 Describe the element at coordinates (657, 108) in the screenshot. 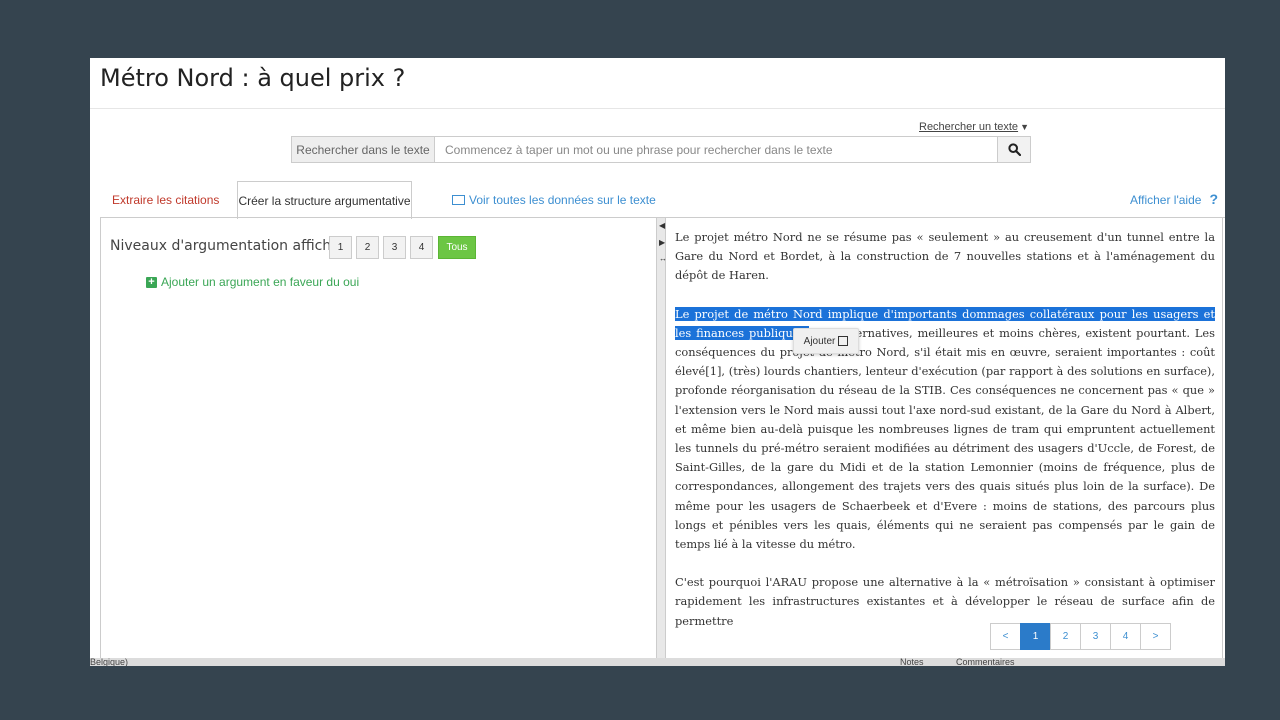

I see `title-divider` at that location.